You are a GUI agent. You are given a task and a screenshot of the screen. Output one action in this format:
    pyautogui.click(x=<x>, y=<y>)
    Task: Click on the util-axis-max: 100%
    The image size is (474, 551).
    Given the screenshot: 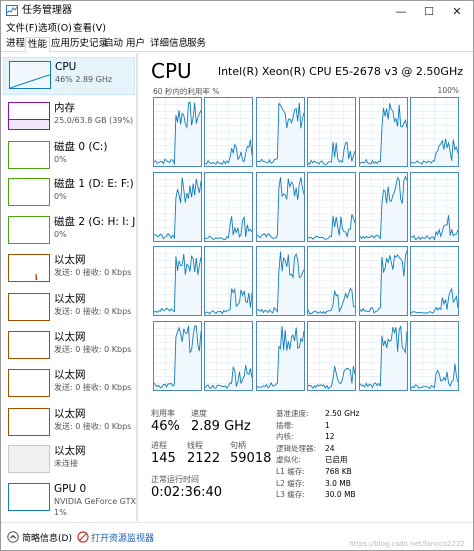 What is the action you would take?
    pyautogui.click(x=448, y=90)
    